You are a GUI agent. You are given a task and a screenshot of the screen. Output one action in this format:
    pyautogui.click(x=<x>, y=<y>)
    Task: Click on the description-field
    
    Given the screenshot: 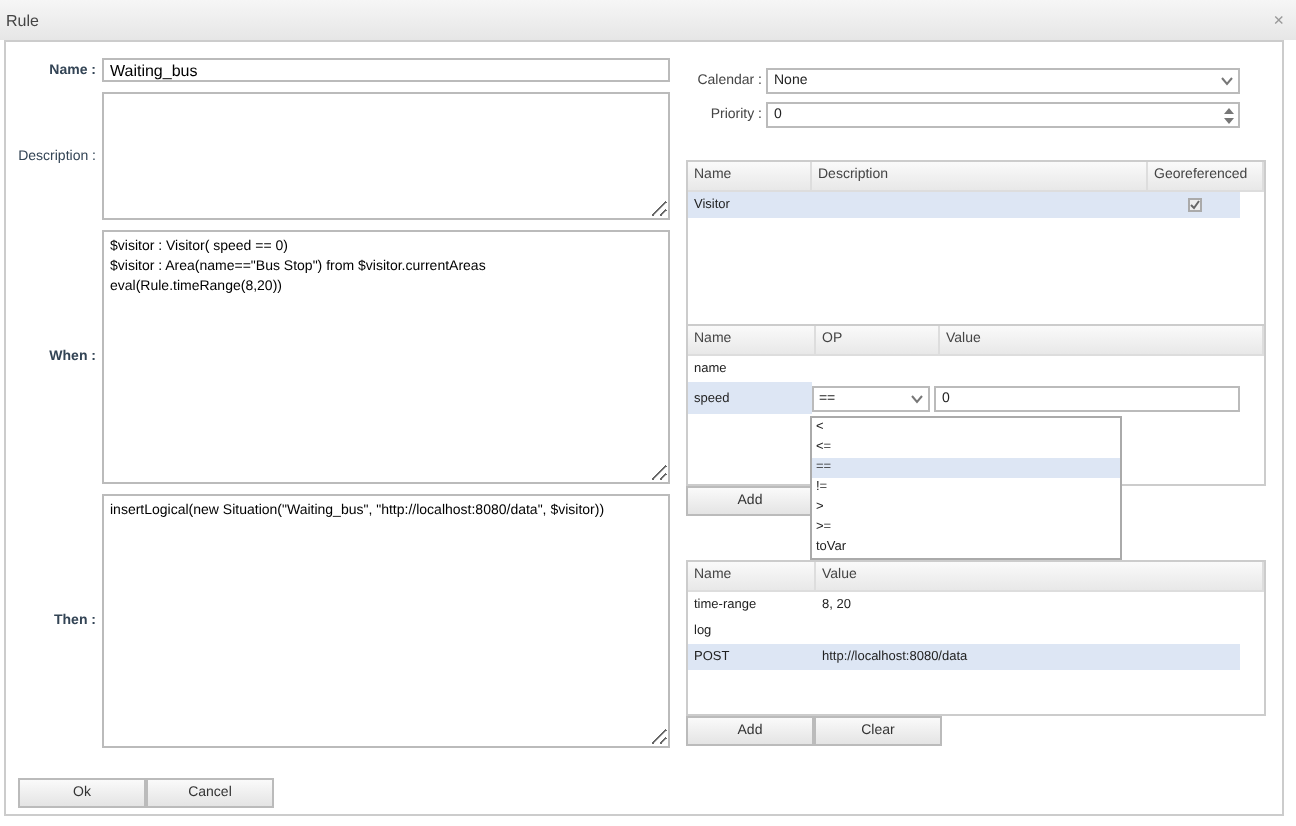 What is the action you would take?
    pyautogui.click(x=386, y=156)
    